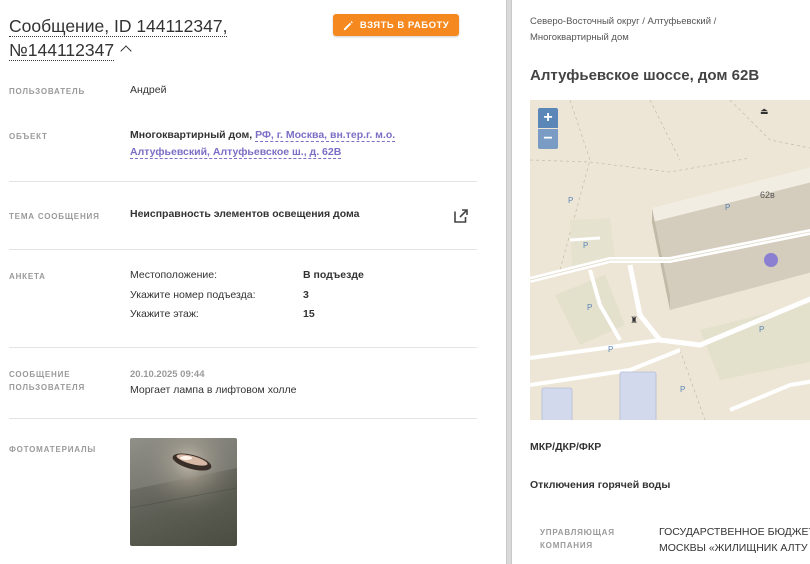 Image resolution: width=810 pixels, height=564 pixels. Describe the element at coordinates (62, 50) in the screenshot. I see `message-title-line2: №144112347` at that location.